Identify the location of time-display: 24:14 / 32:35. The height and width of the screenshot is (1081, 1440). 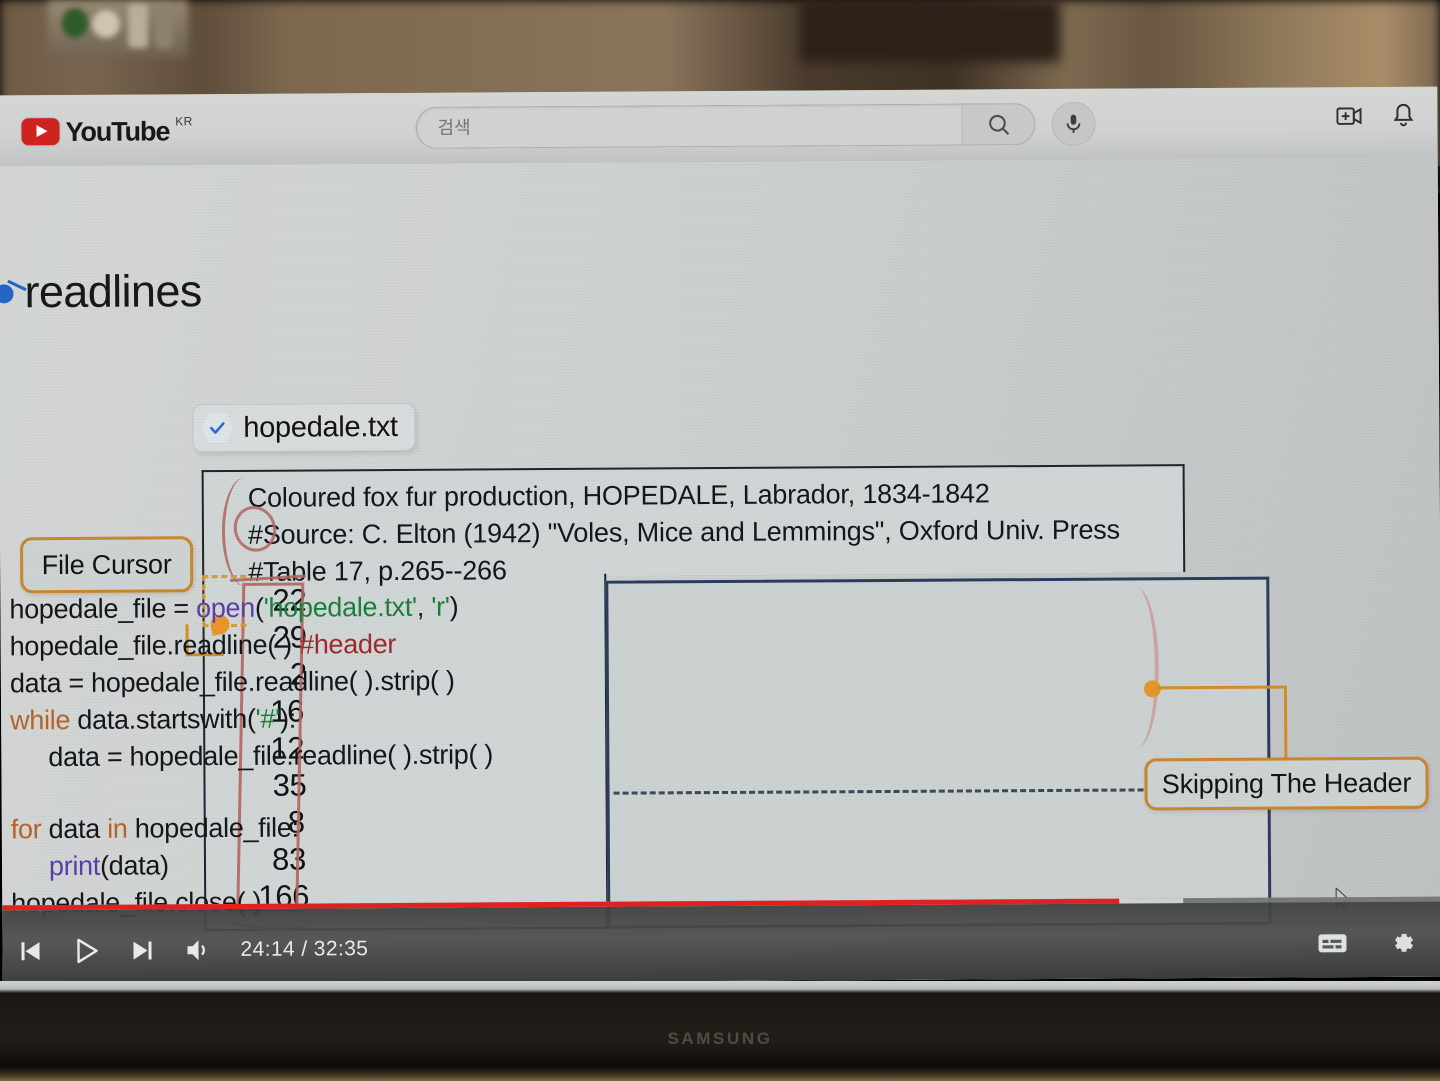
(304, 949).